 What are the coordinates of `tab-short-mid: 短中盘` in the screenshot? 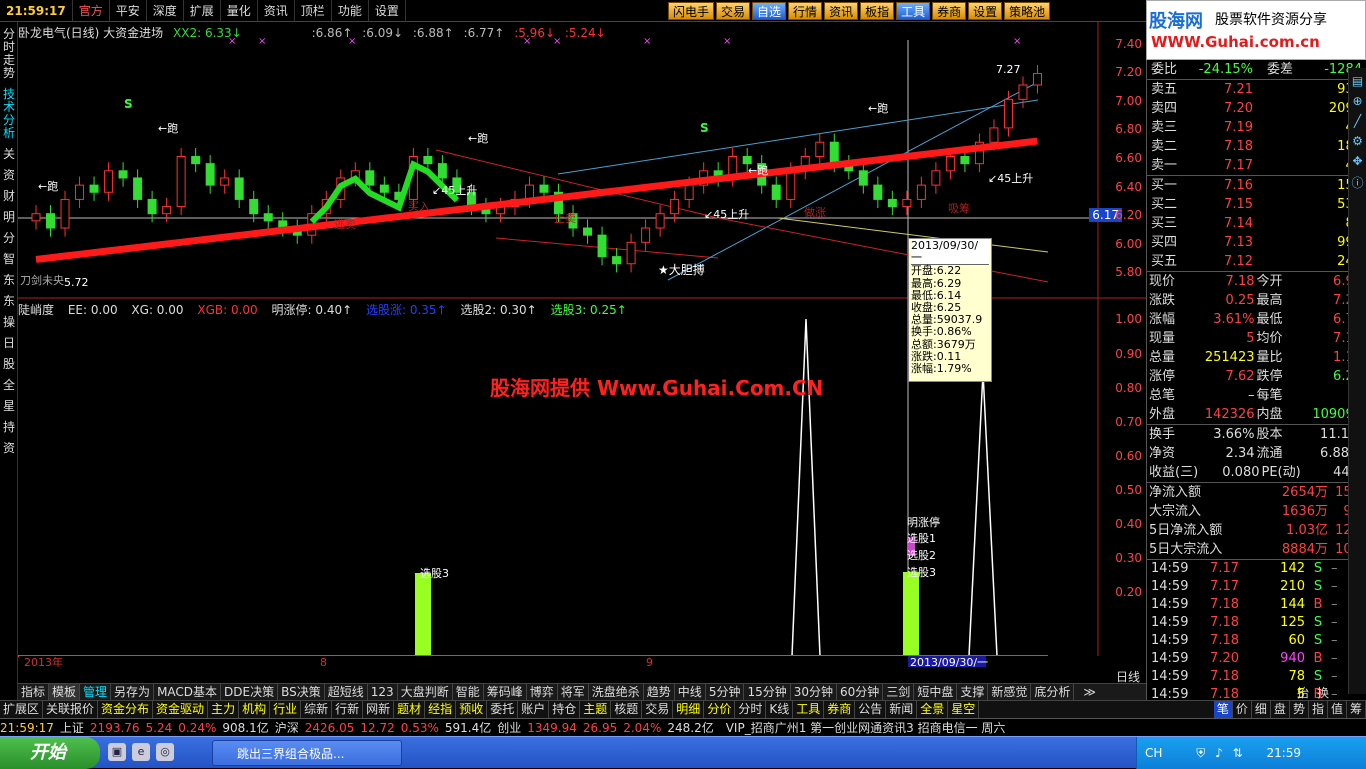 It's located at (936, 692).